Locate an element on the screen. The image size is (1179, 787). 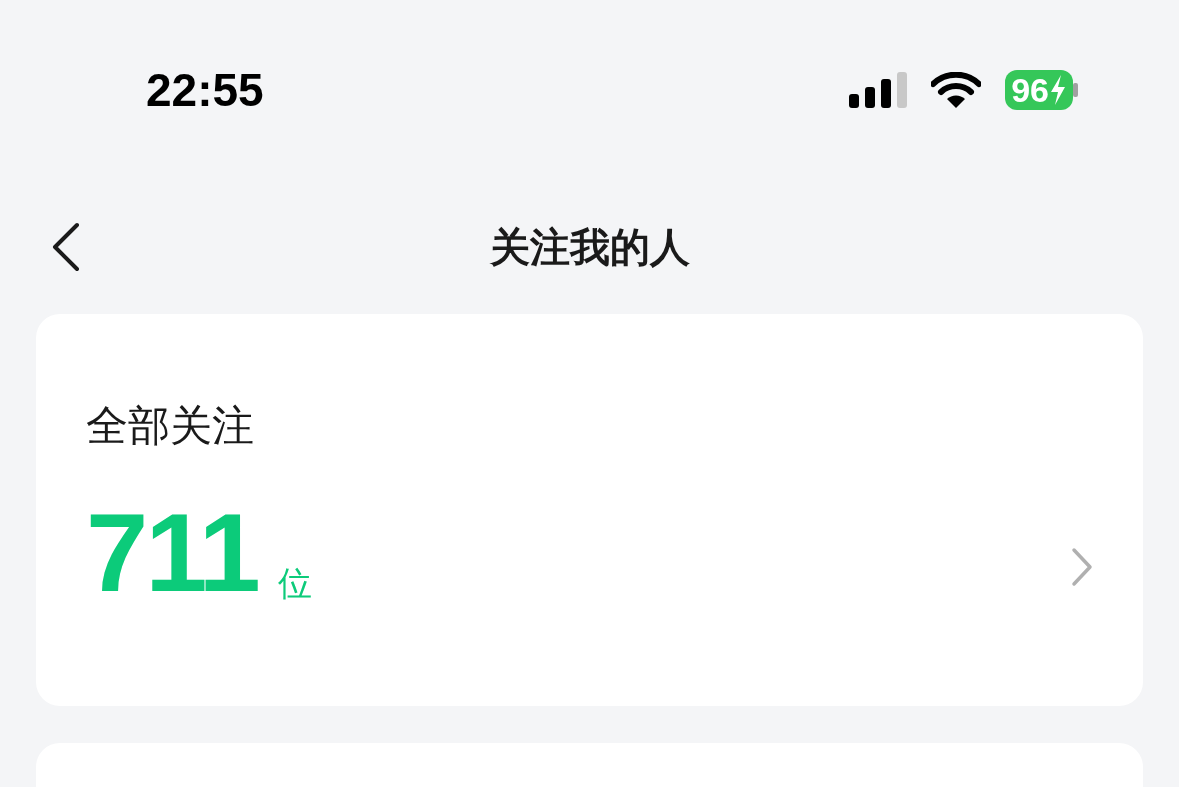
chevron-right-icon is located at coordinates (1082, 567).